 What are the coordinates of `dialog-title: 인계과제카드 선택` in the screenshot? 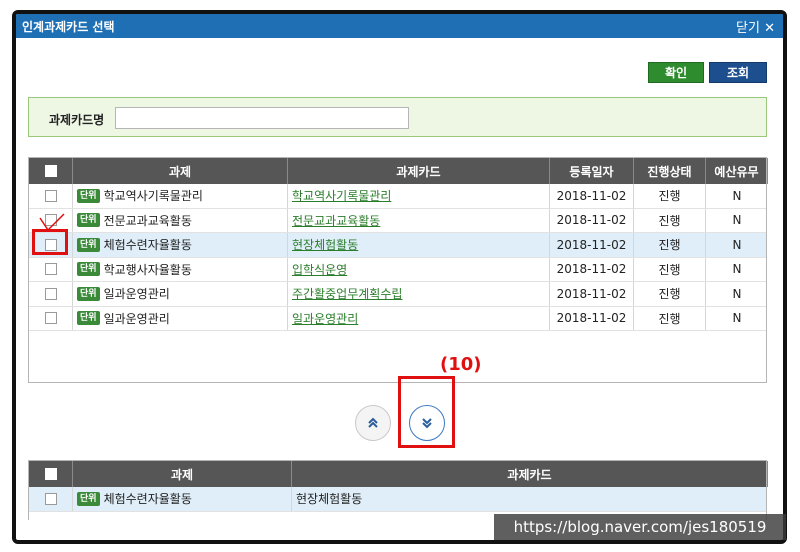 It's located at (68, 27).